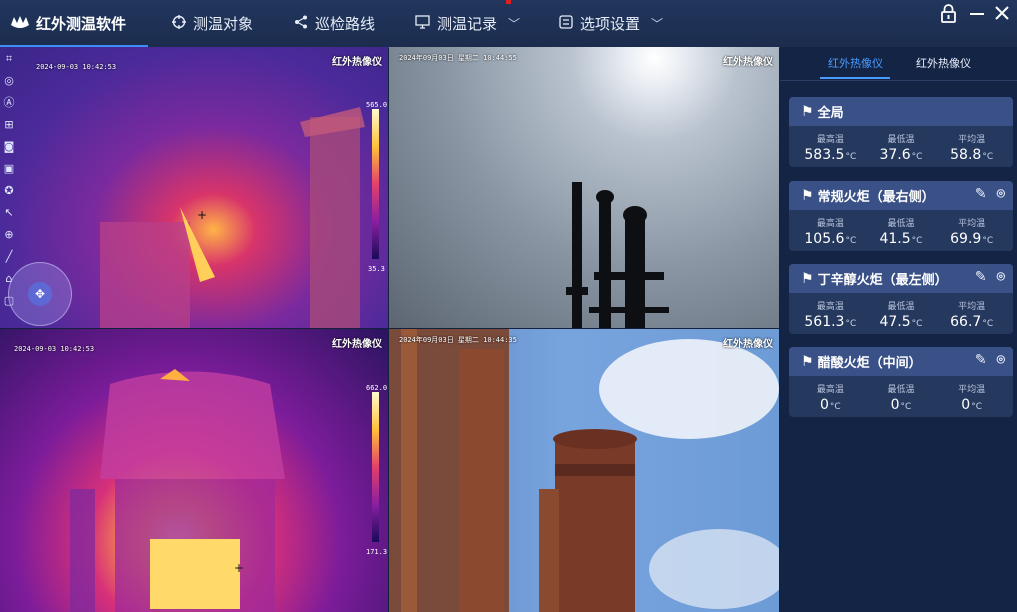 The width and height of the screenshot is (1017, 612). What do you see at coordinates (948, 16) in the screenshot?
I see `lock-icon` at bounding box center [948, 16].